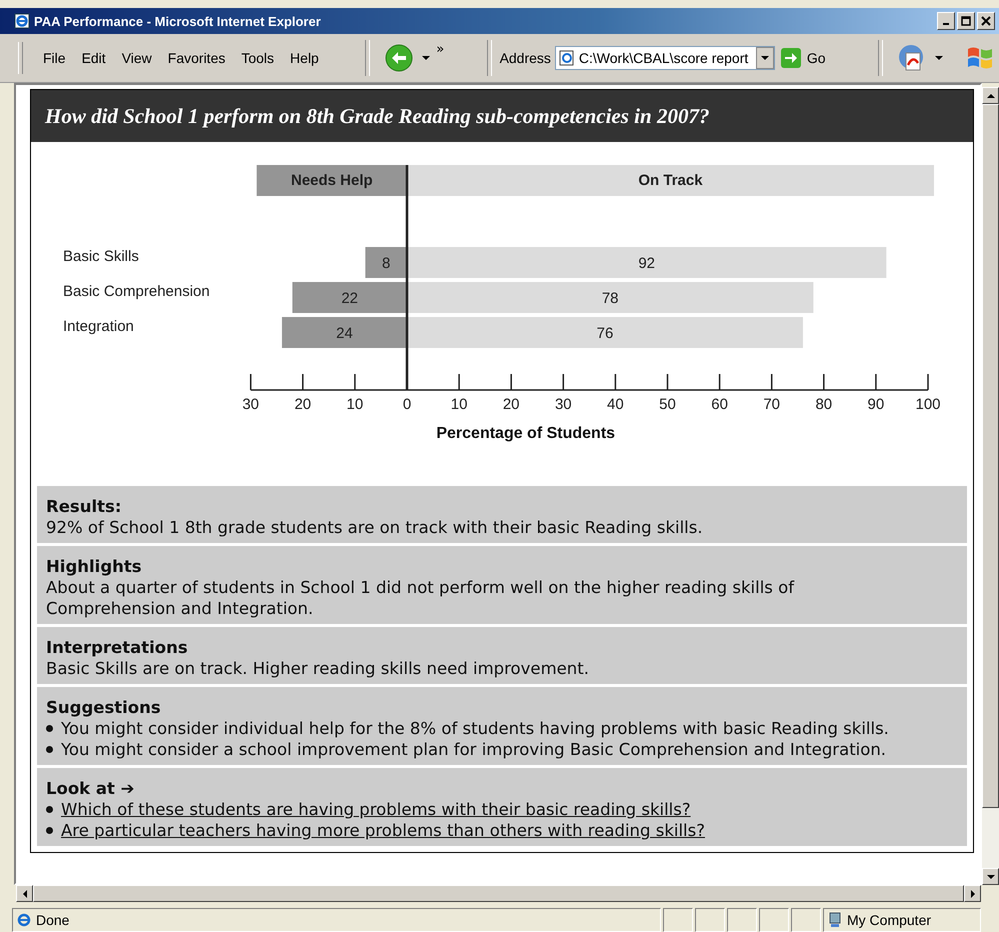 This screenshot has width=999, height=932. I want to click on section-heading: Interpretations, so click(117, 647).